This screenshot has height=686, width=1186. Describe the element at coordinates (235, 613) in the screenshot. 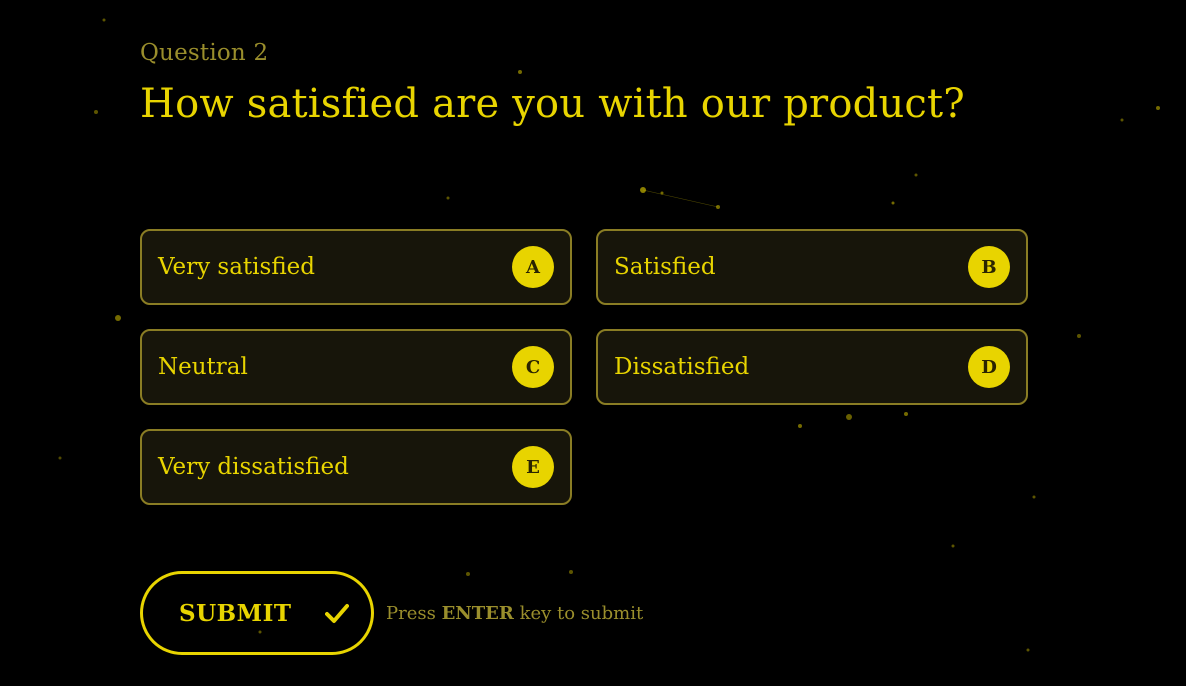

I see `submit-label: SUBMIT` at that location.